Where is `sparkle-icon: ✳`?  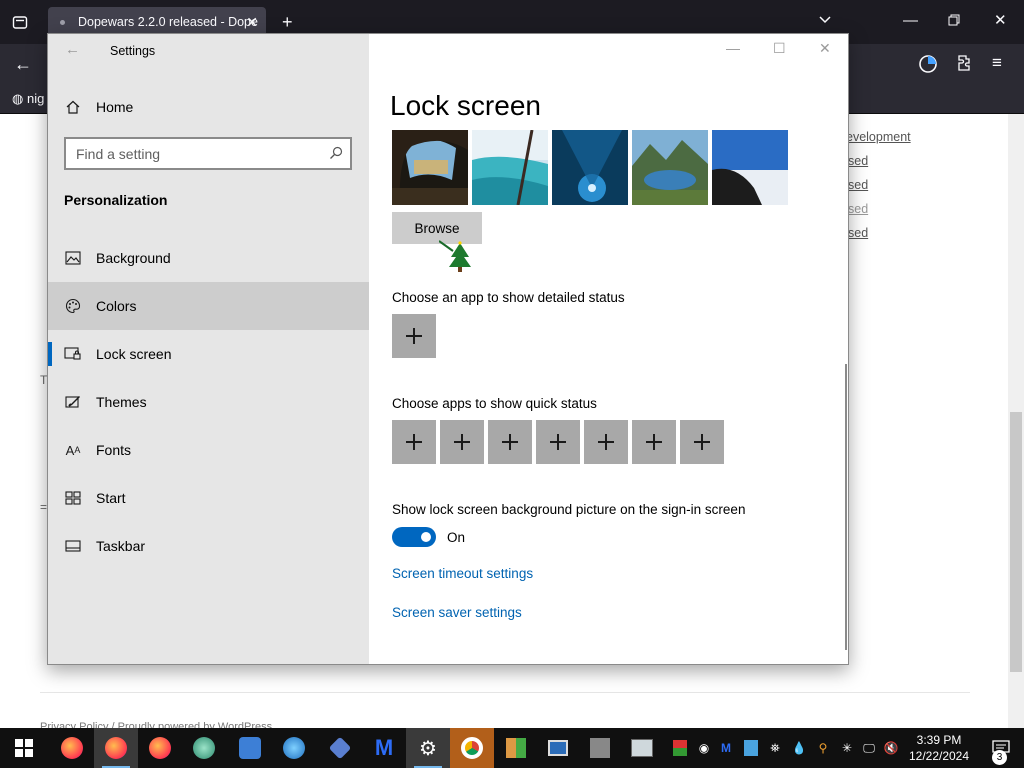 sparkle-icon: ✳ is located at coordinates (847, 748).